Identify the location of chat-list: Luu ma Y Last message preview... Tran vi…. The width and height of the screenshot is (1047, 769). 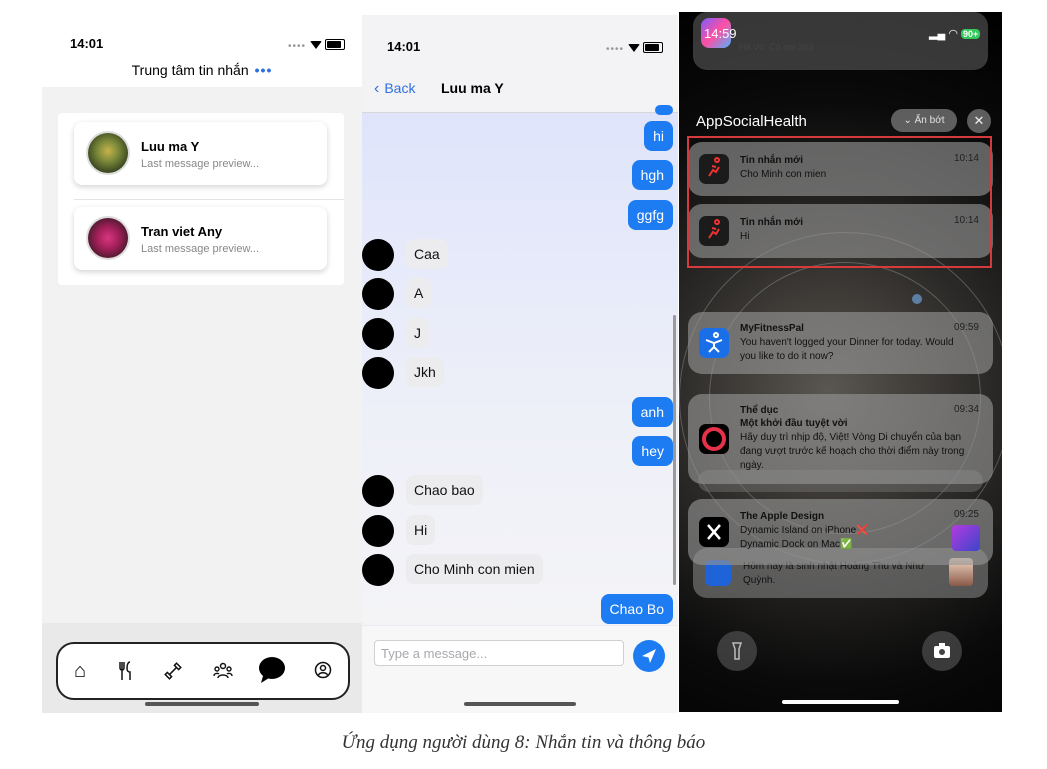
(201, 199).